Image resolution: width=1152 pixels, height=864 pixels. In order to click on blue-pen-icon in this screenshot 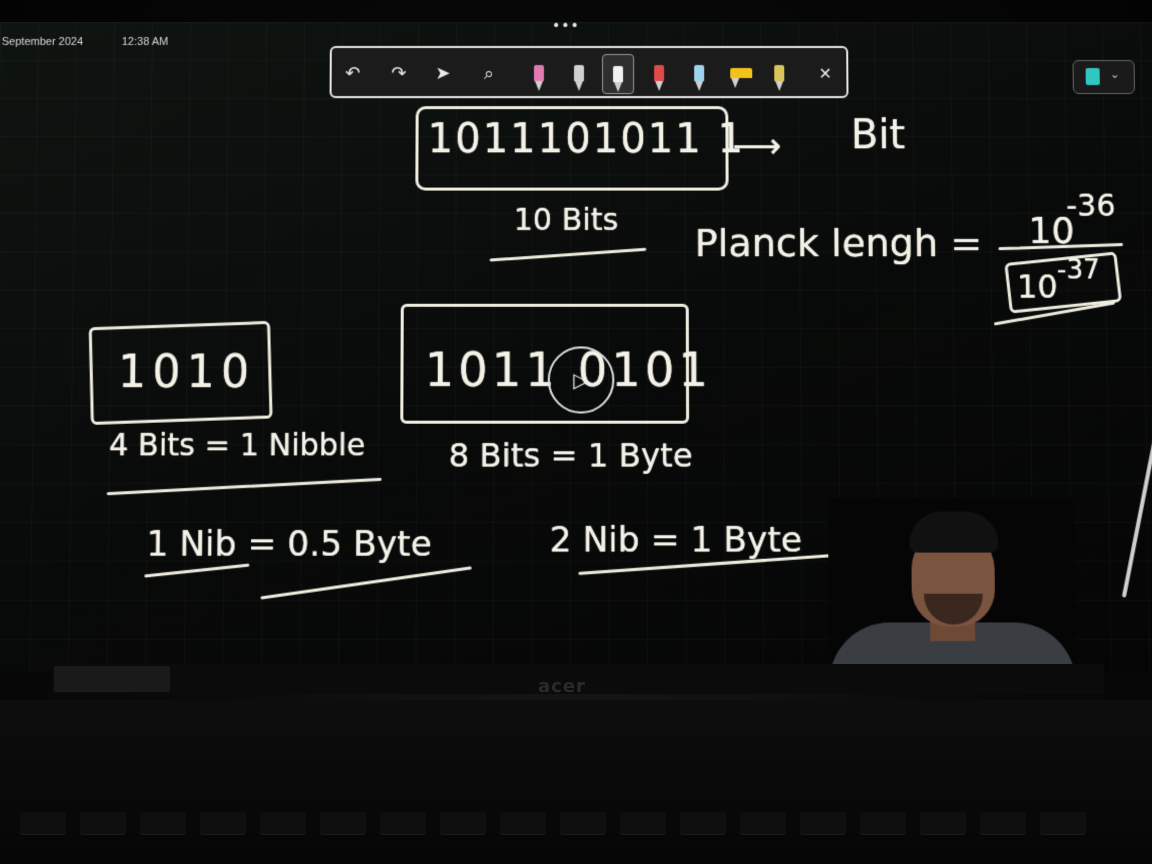, I will do `click(699, 73)`.